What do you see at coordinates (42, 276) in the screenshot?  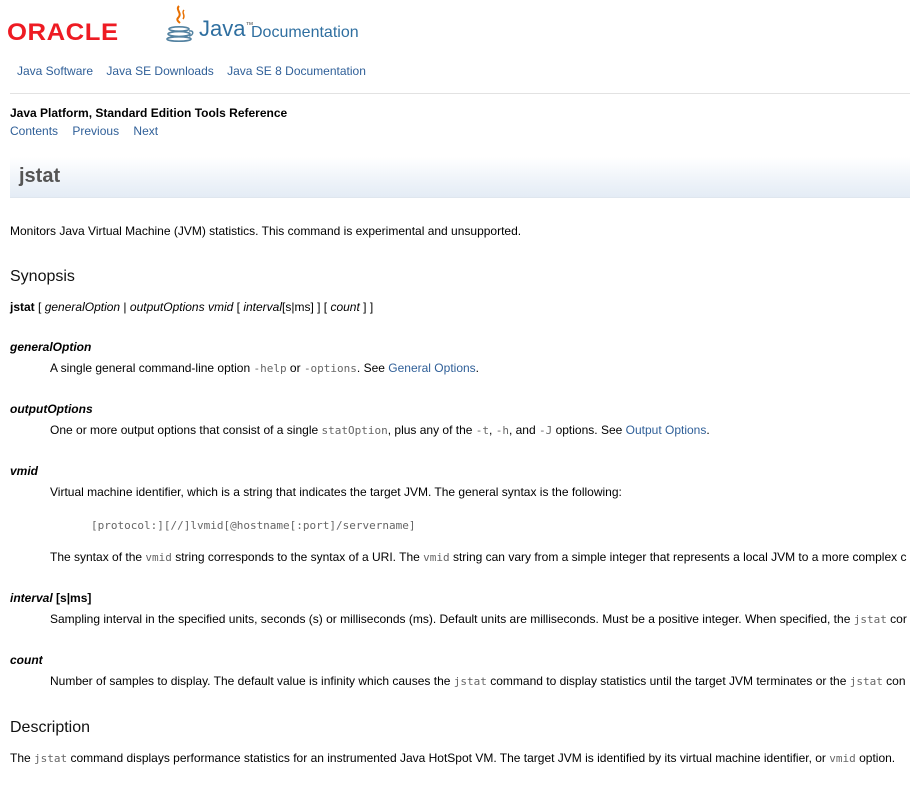 I see `synopsis-heading: Synopsis` at bounding box center [42, 276].